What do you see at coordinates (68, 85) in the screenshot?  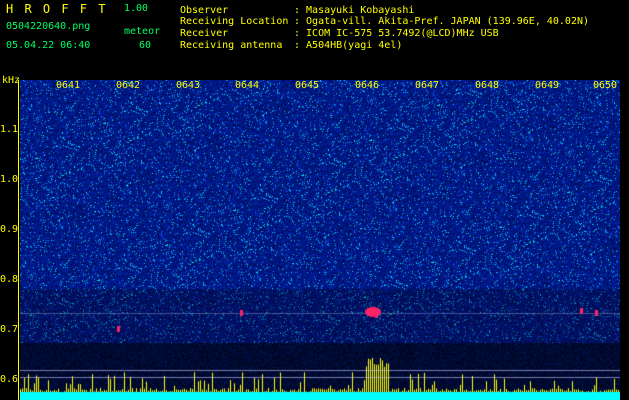 I see `time-tick: 0641` at bounding box center [68, 85].